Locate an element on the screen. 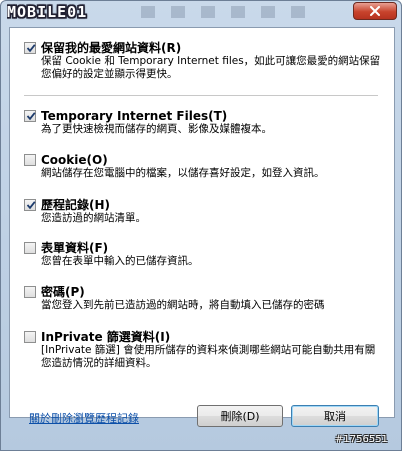  option-description: 當您登入到先前已造訪過的網站時，將自動填入已儲存的密碼 is located at coordinates (183, 305).